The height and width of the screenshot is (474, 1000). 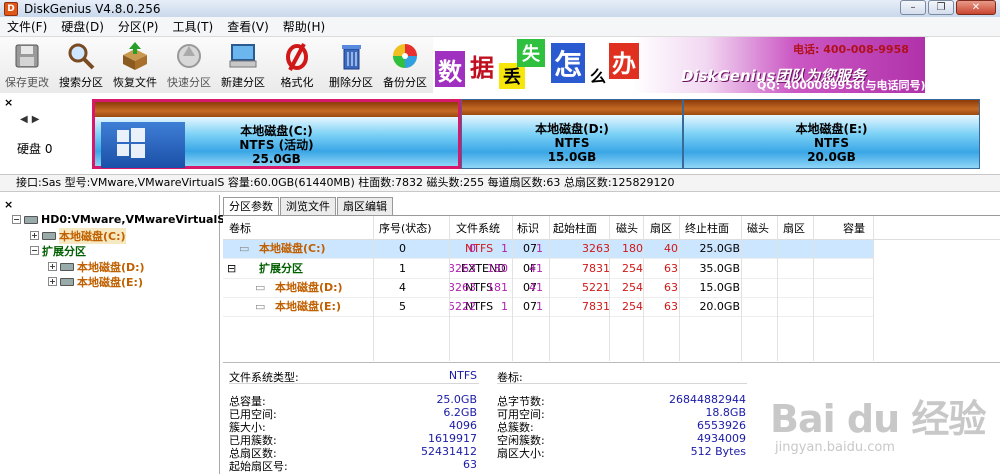 What do you see at coordinates (248, 26) in the screenshot?
I see `menu-view: 查看(V)` at bounding box center [248, 26].